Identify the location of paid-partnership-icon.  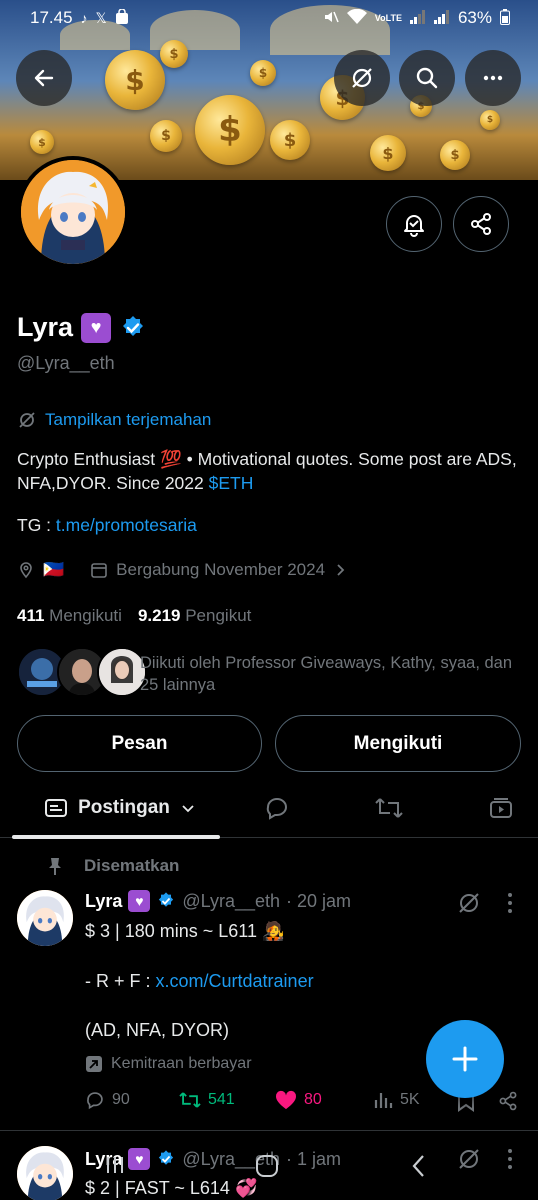
(94, 1064).